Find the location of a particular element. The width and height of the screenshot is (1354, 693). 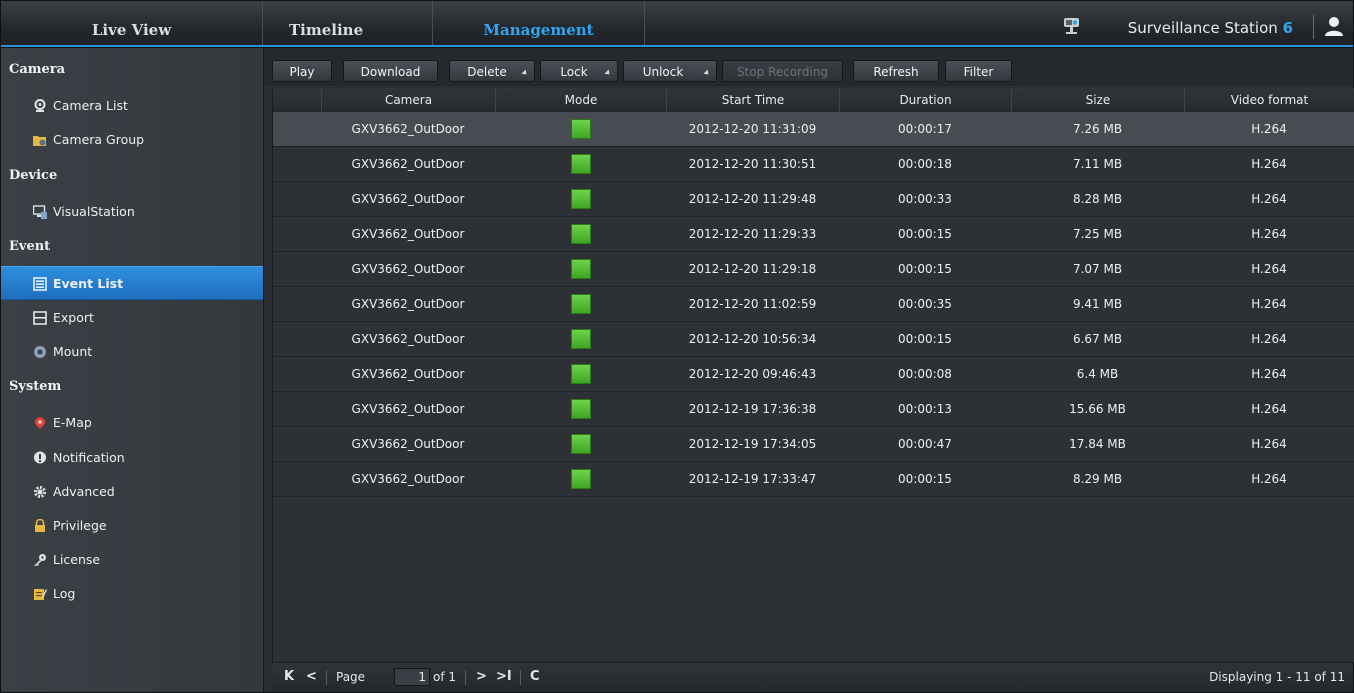

gear-icon is located at coordinates (40, 492).